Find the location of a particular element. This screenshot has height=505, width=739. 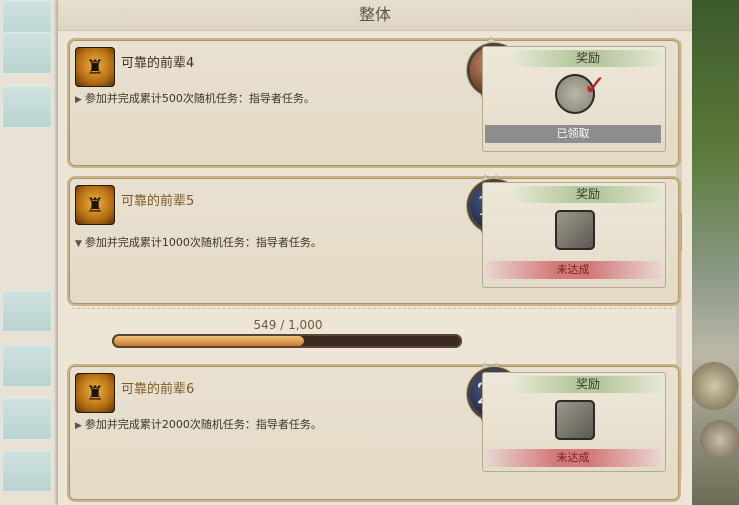

collapse-arrow-icon: ▼ is located at coordinates (78, 244).